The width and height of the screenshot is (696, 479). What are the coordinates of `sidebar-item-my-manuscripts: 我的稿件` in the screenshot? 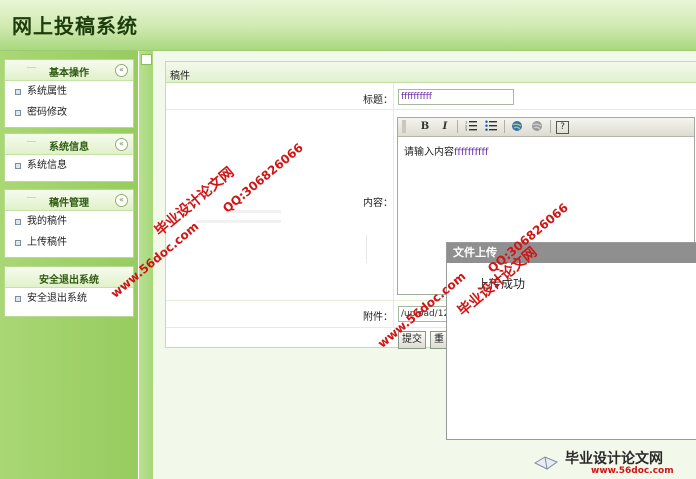 It's located at (69, 221).